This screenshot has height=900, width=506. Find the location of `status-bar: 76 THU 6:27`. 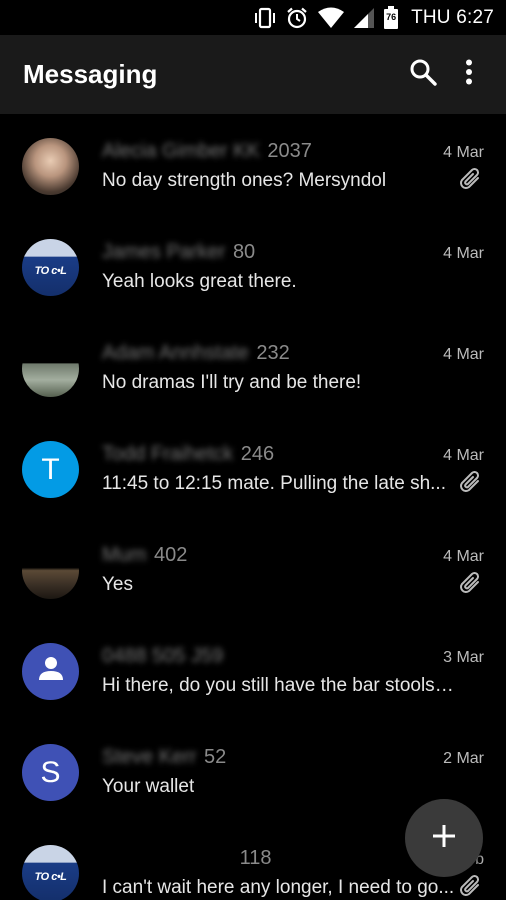

status-bar: 76 THU 6:27 is located at coordinates (253, 17).